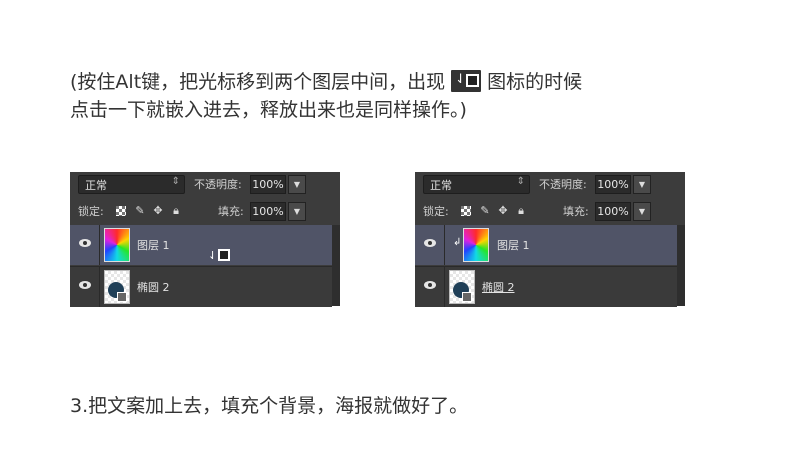 The image size is (800, 472). I want to click on instruction-text-1b: 图标的时候, so click(535, 82).